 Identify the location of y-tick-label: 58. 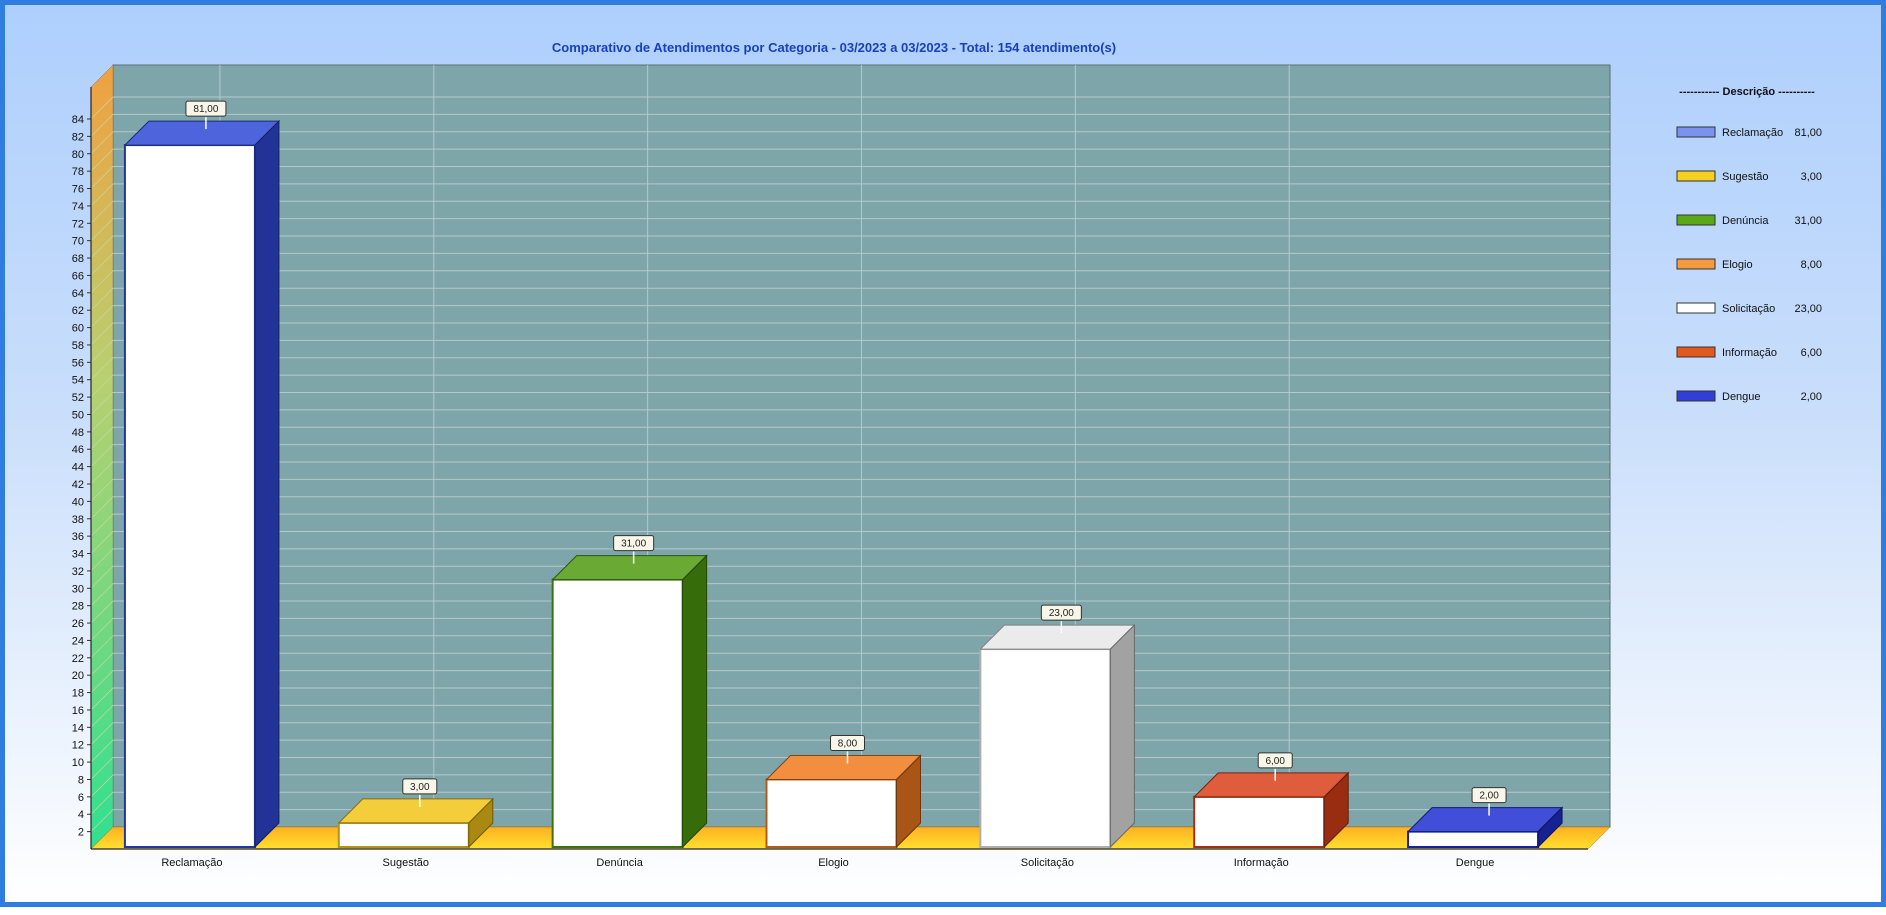
(78, 346).